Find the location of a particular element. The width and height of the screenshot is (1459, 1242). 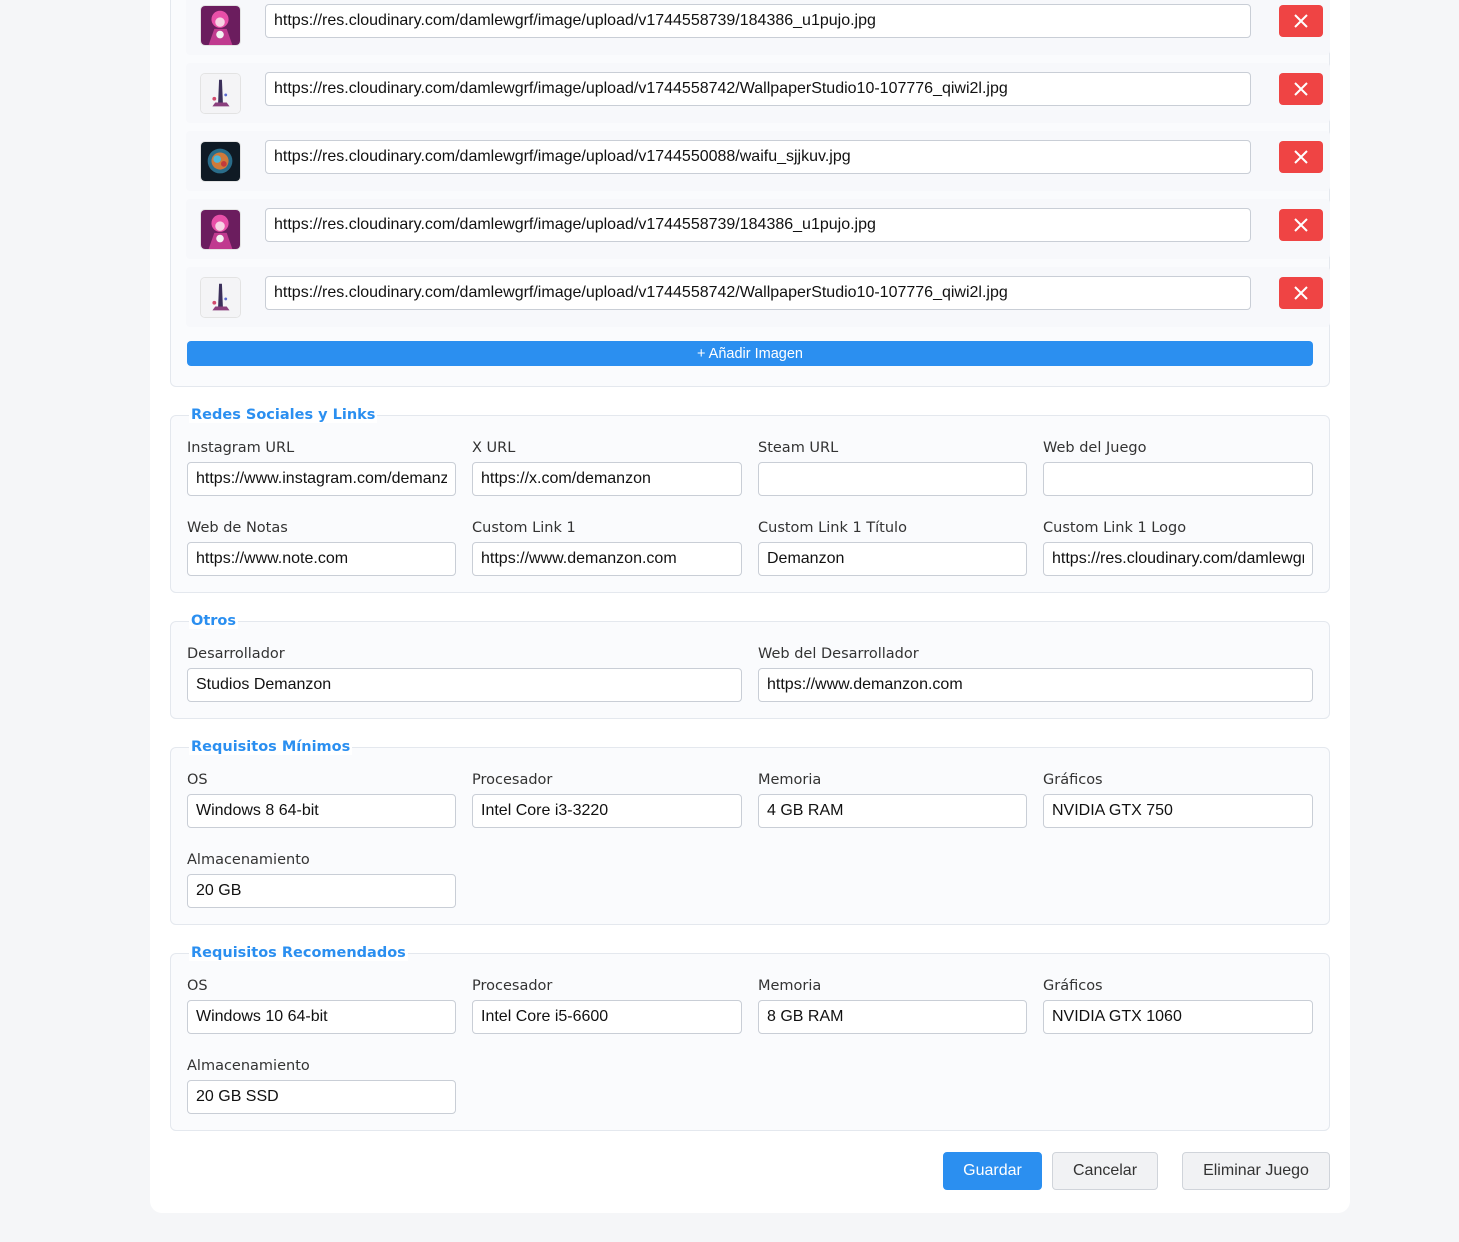

custom-link-1-title-input is located at coordinates (892, 559).